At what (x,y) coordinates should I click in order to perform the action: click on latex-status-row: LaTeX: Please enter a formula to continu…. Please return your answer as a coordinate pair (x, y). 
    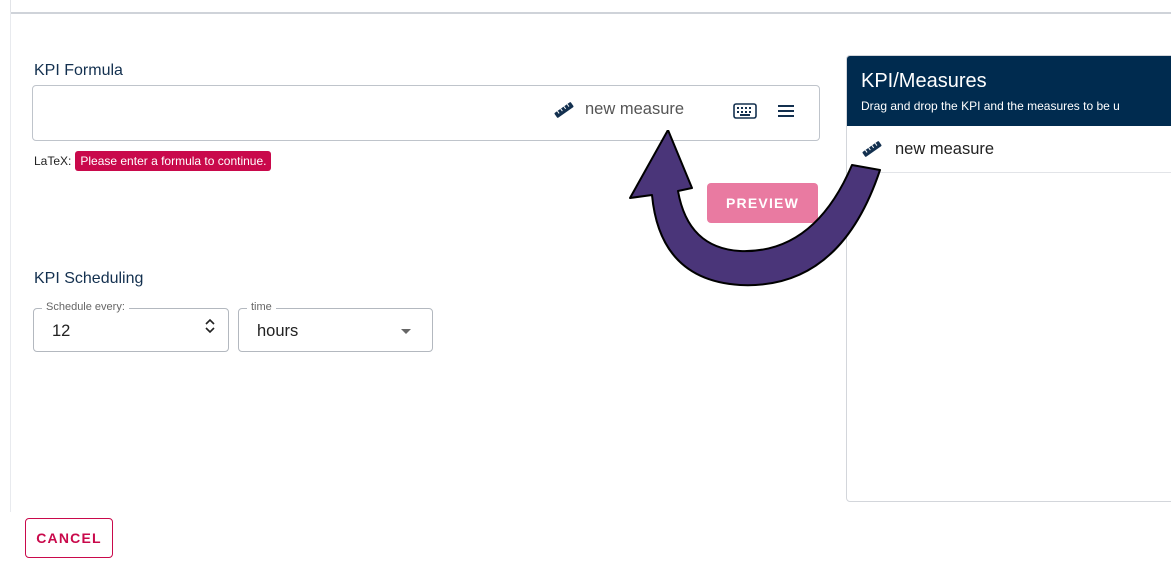
    Looking at the image, I should click on (153, 161).